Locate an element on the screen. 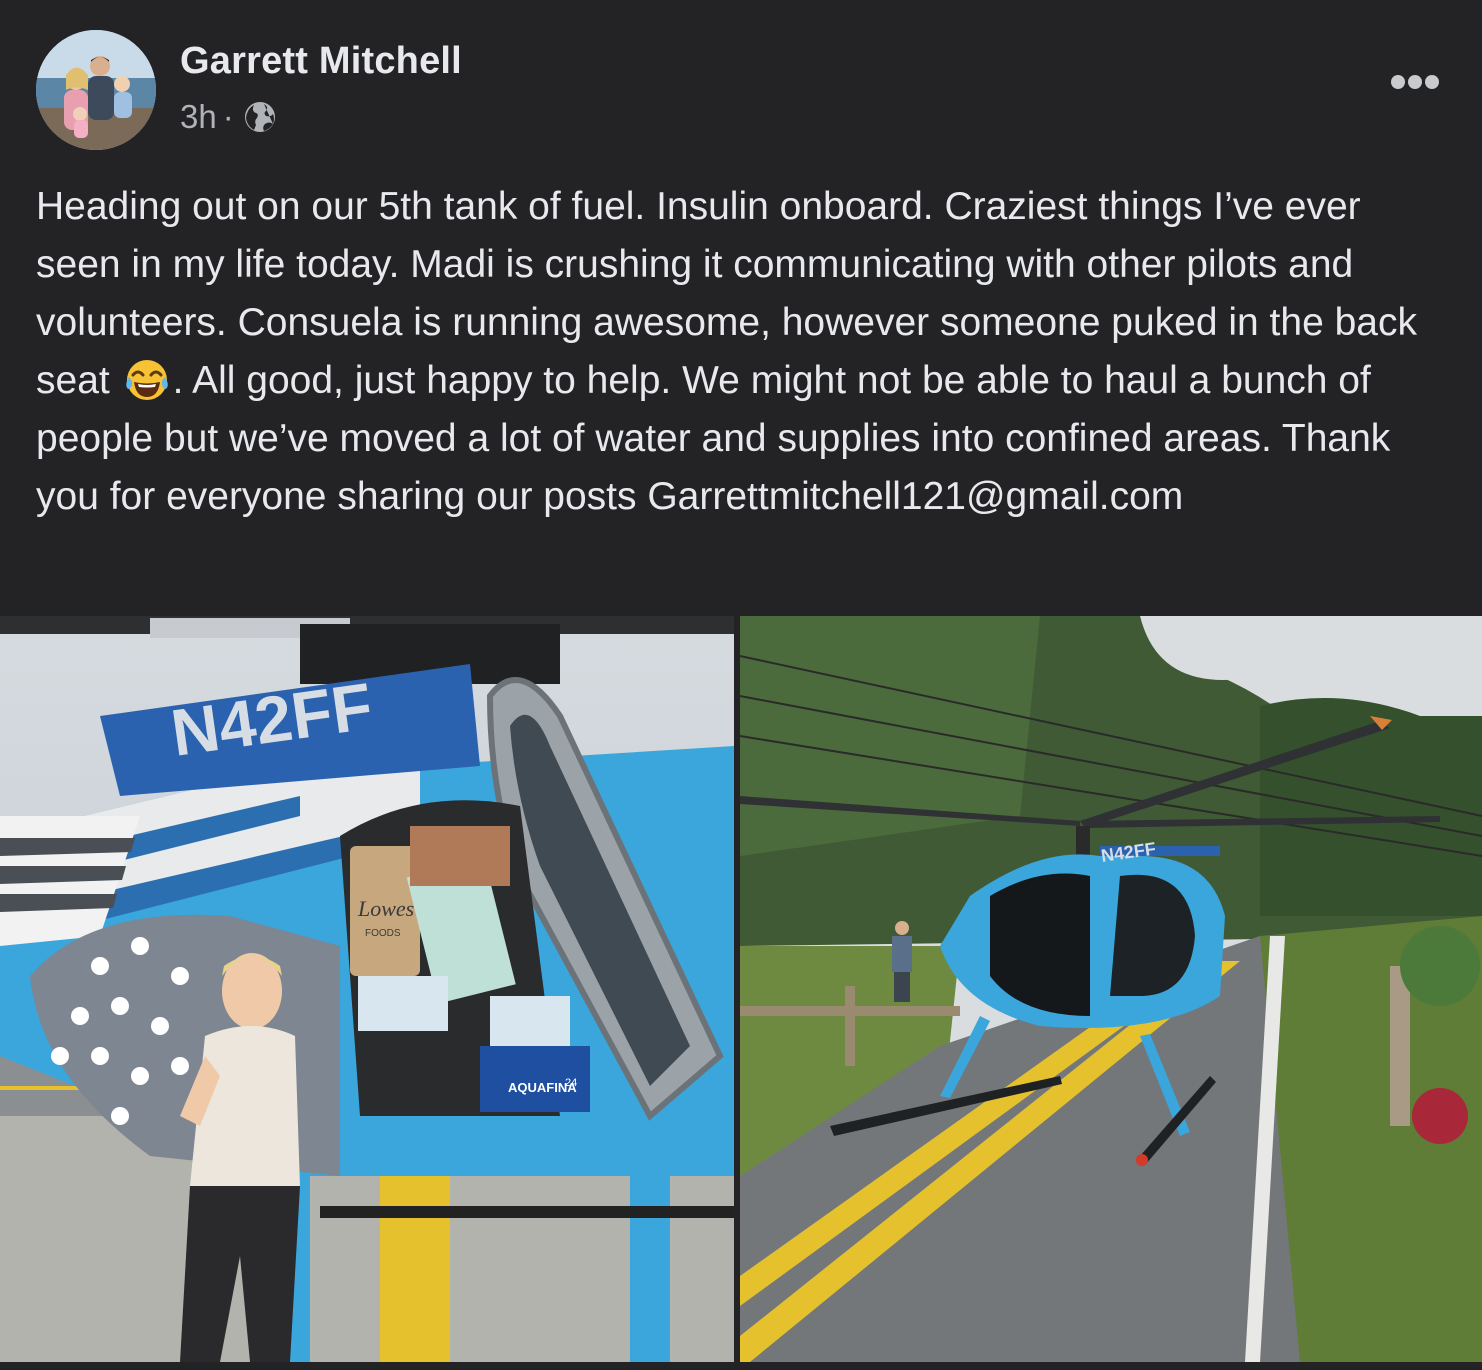  author-avatar is located at coordinates (96, 90).